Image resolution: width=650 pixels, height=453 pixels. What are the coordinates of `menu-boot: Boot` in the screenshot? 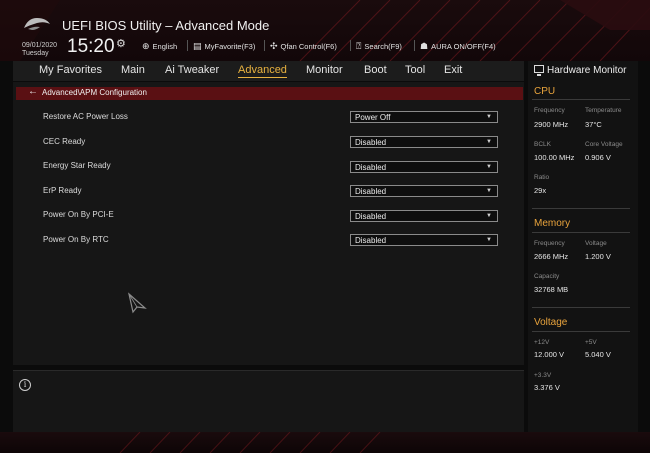 It's located at (375, 70).